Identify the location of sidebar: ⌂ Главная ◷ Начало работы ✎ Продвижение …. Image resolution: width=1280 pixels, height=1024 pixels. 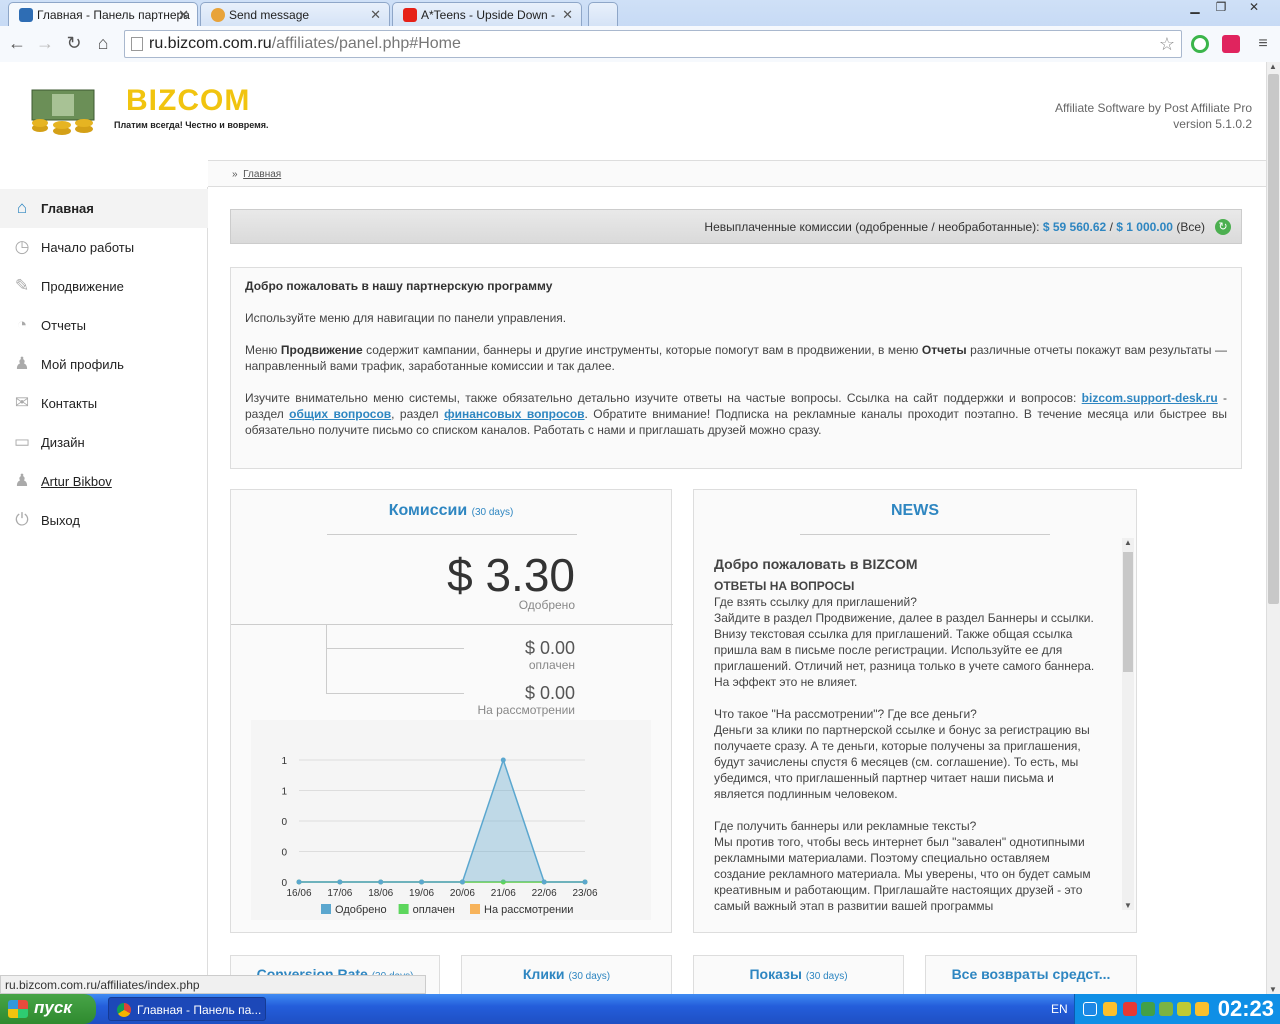
(104, 590).